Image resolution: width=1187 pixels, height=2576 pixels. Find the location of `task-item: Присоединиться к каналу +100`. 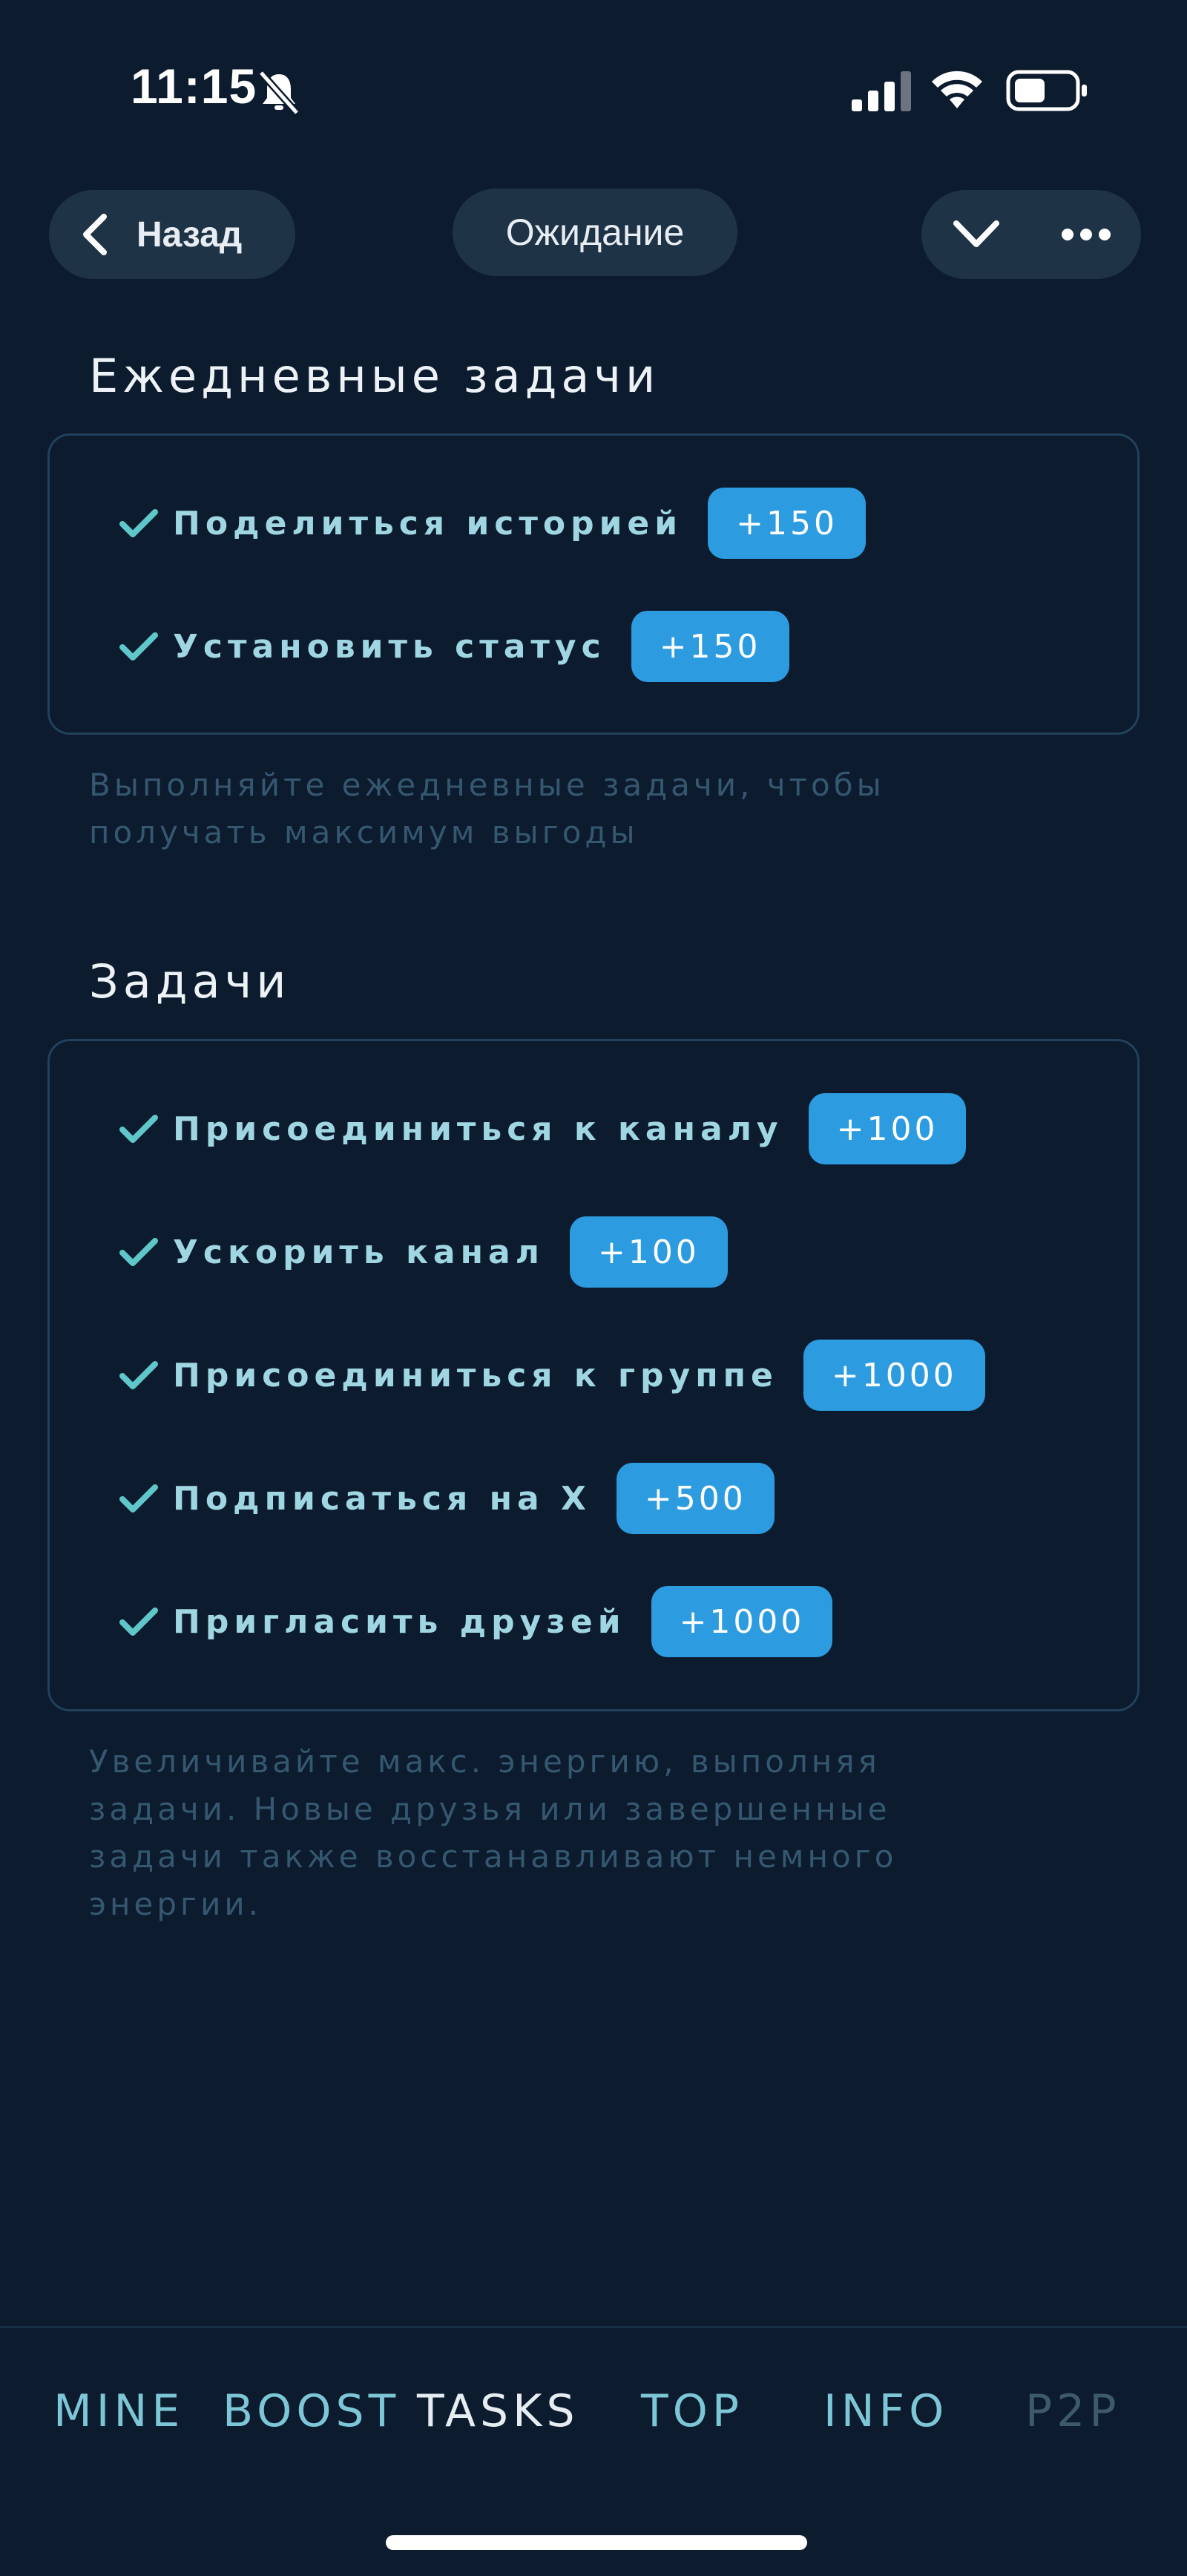

task-item: Присоединиться к каналу +100 is located at coordinates (542, 1128).